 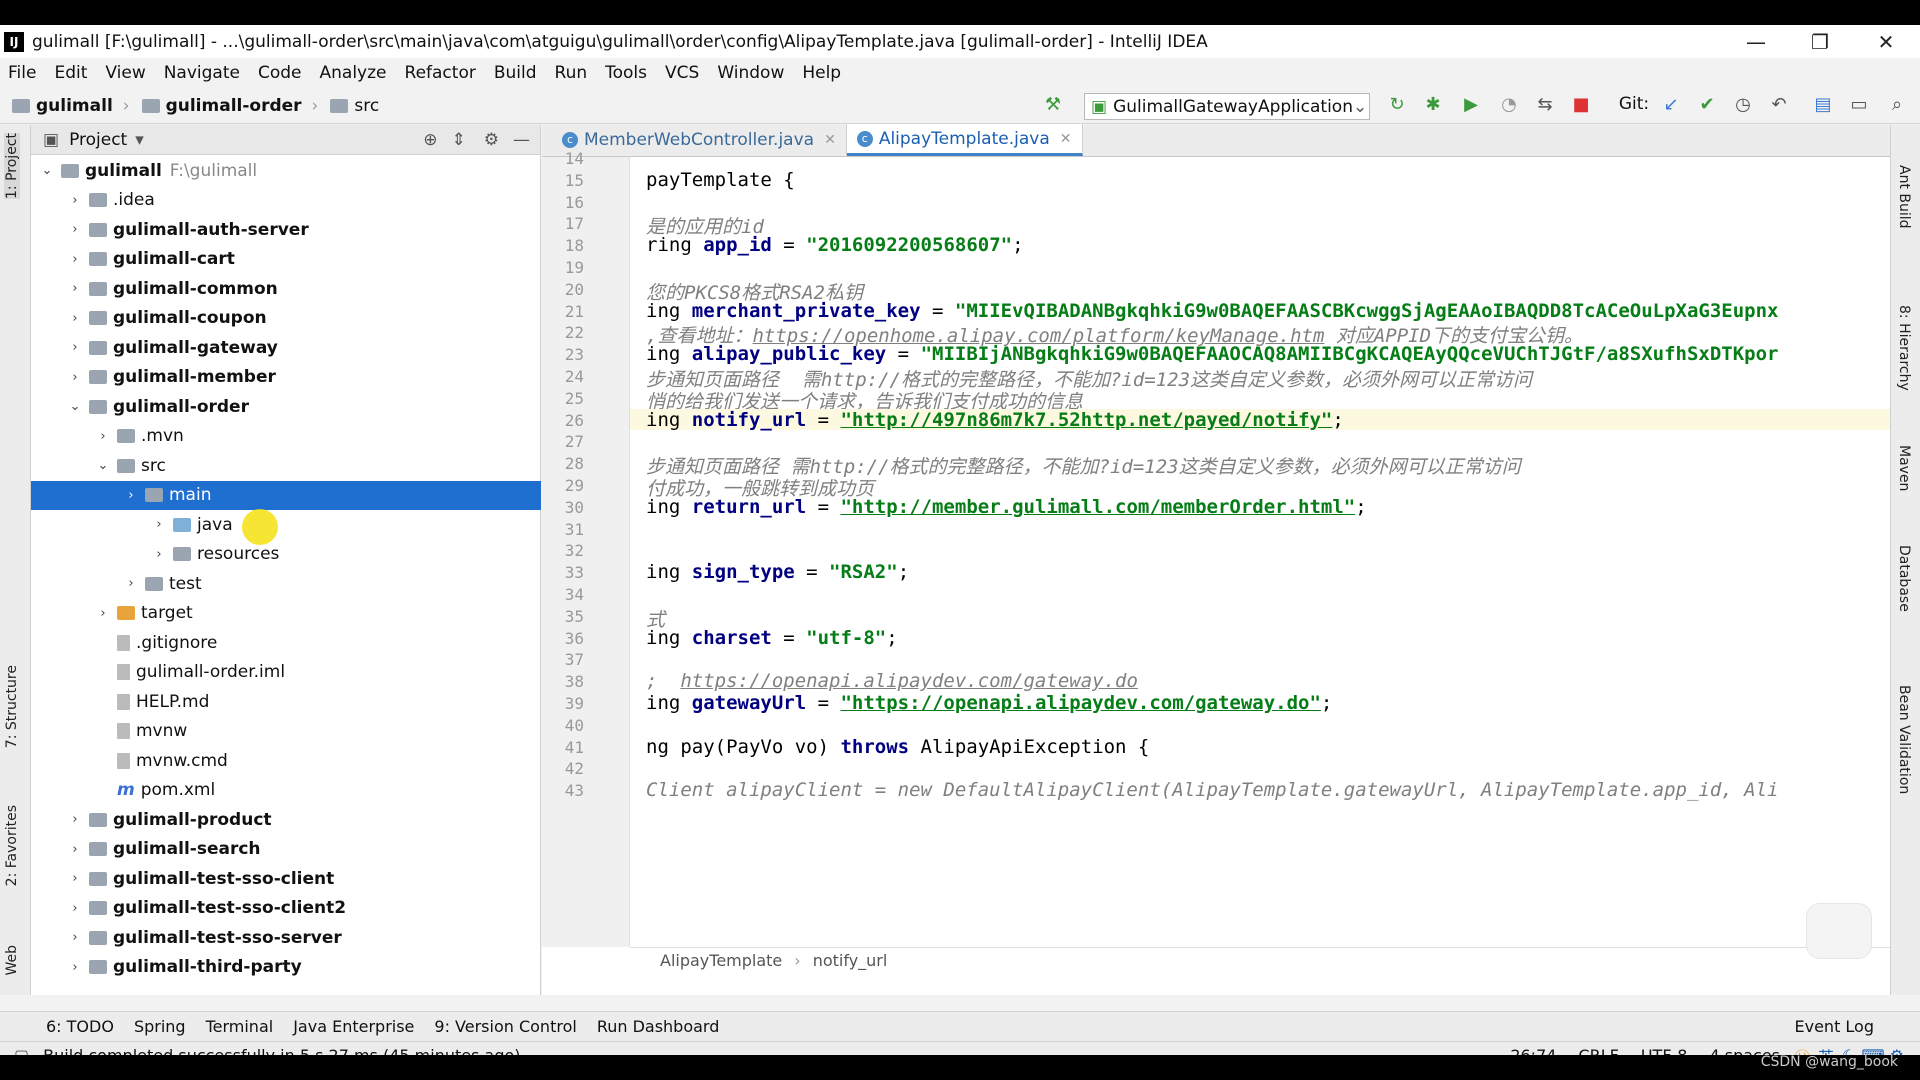 What do you see at coordinates (626, 73) in the screenshot?
I see `menu-tools: Tools` at bounding box center [626, 73].